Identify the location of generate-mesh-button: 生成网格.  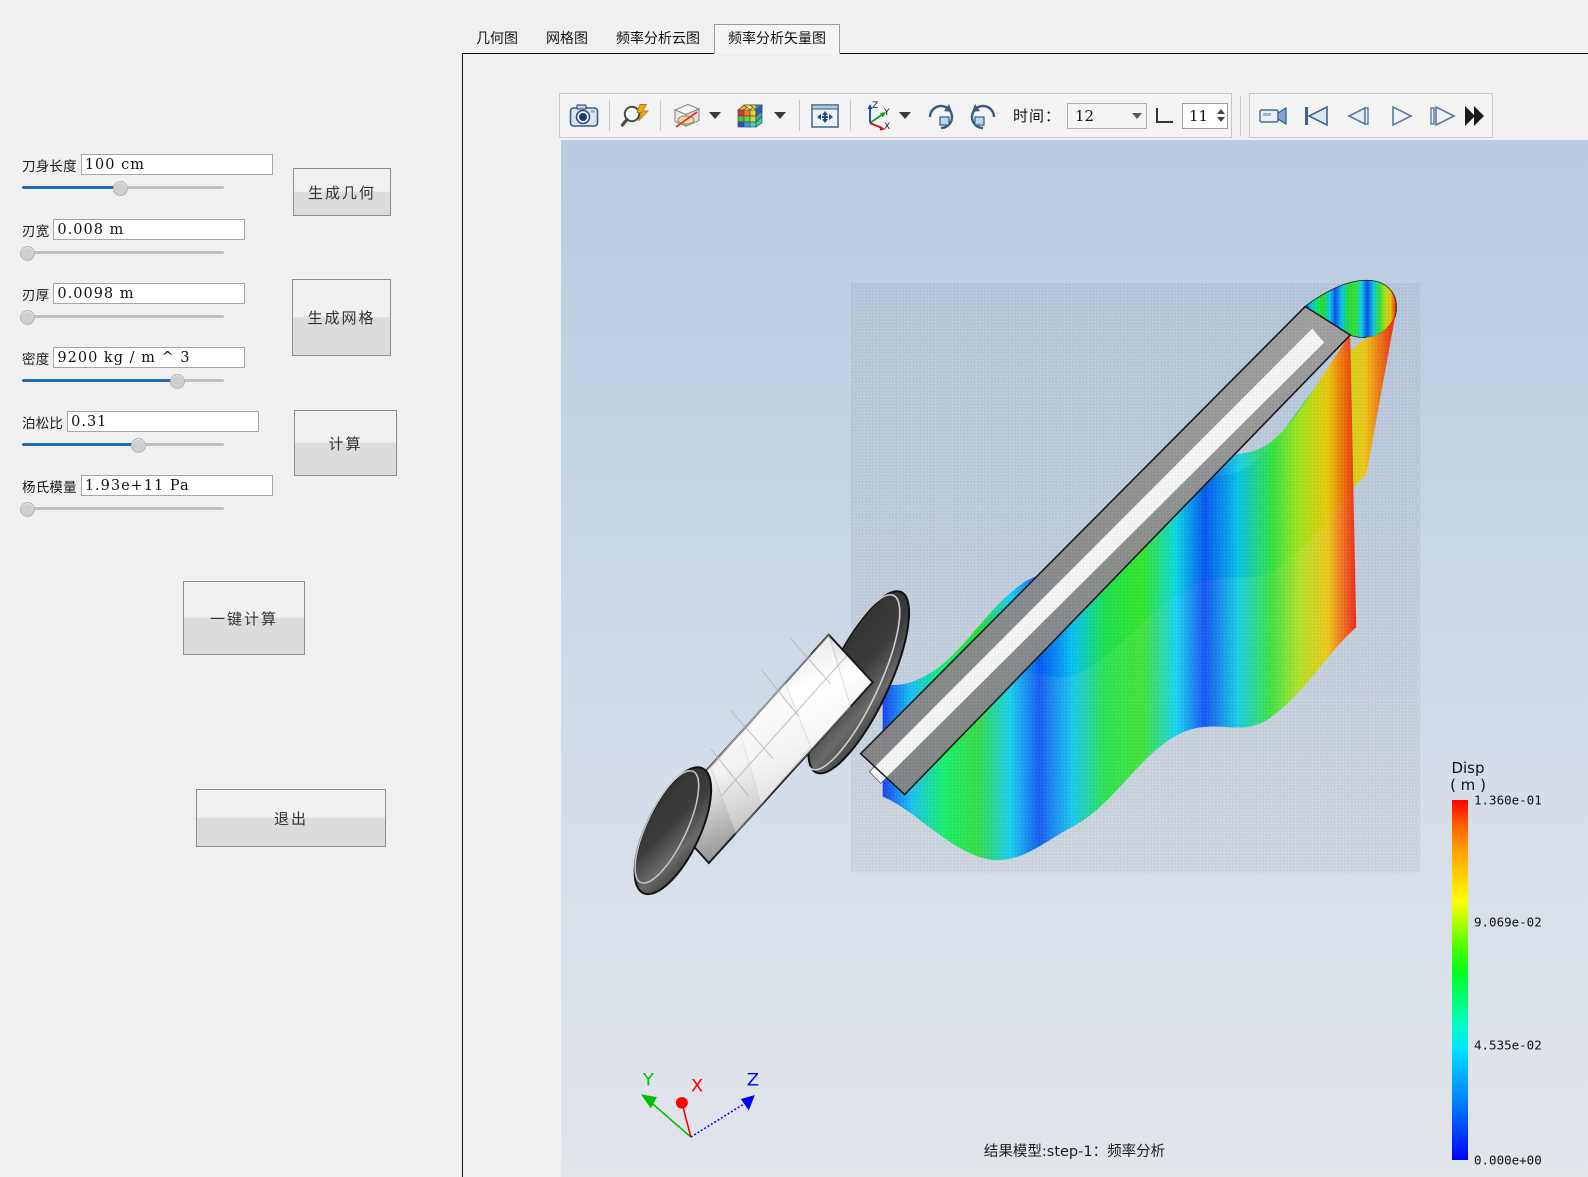
(341, 317).